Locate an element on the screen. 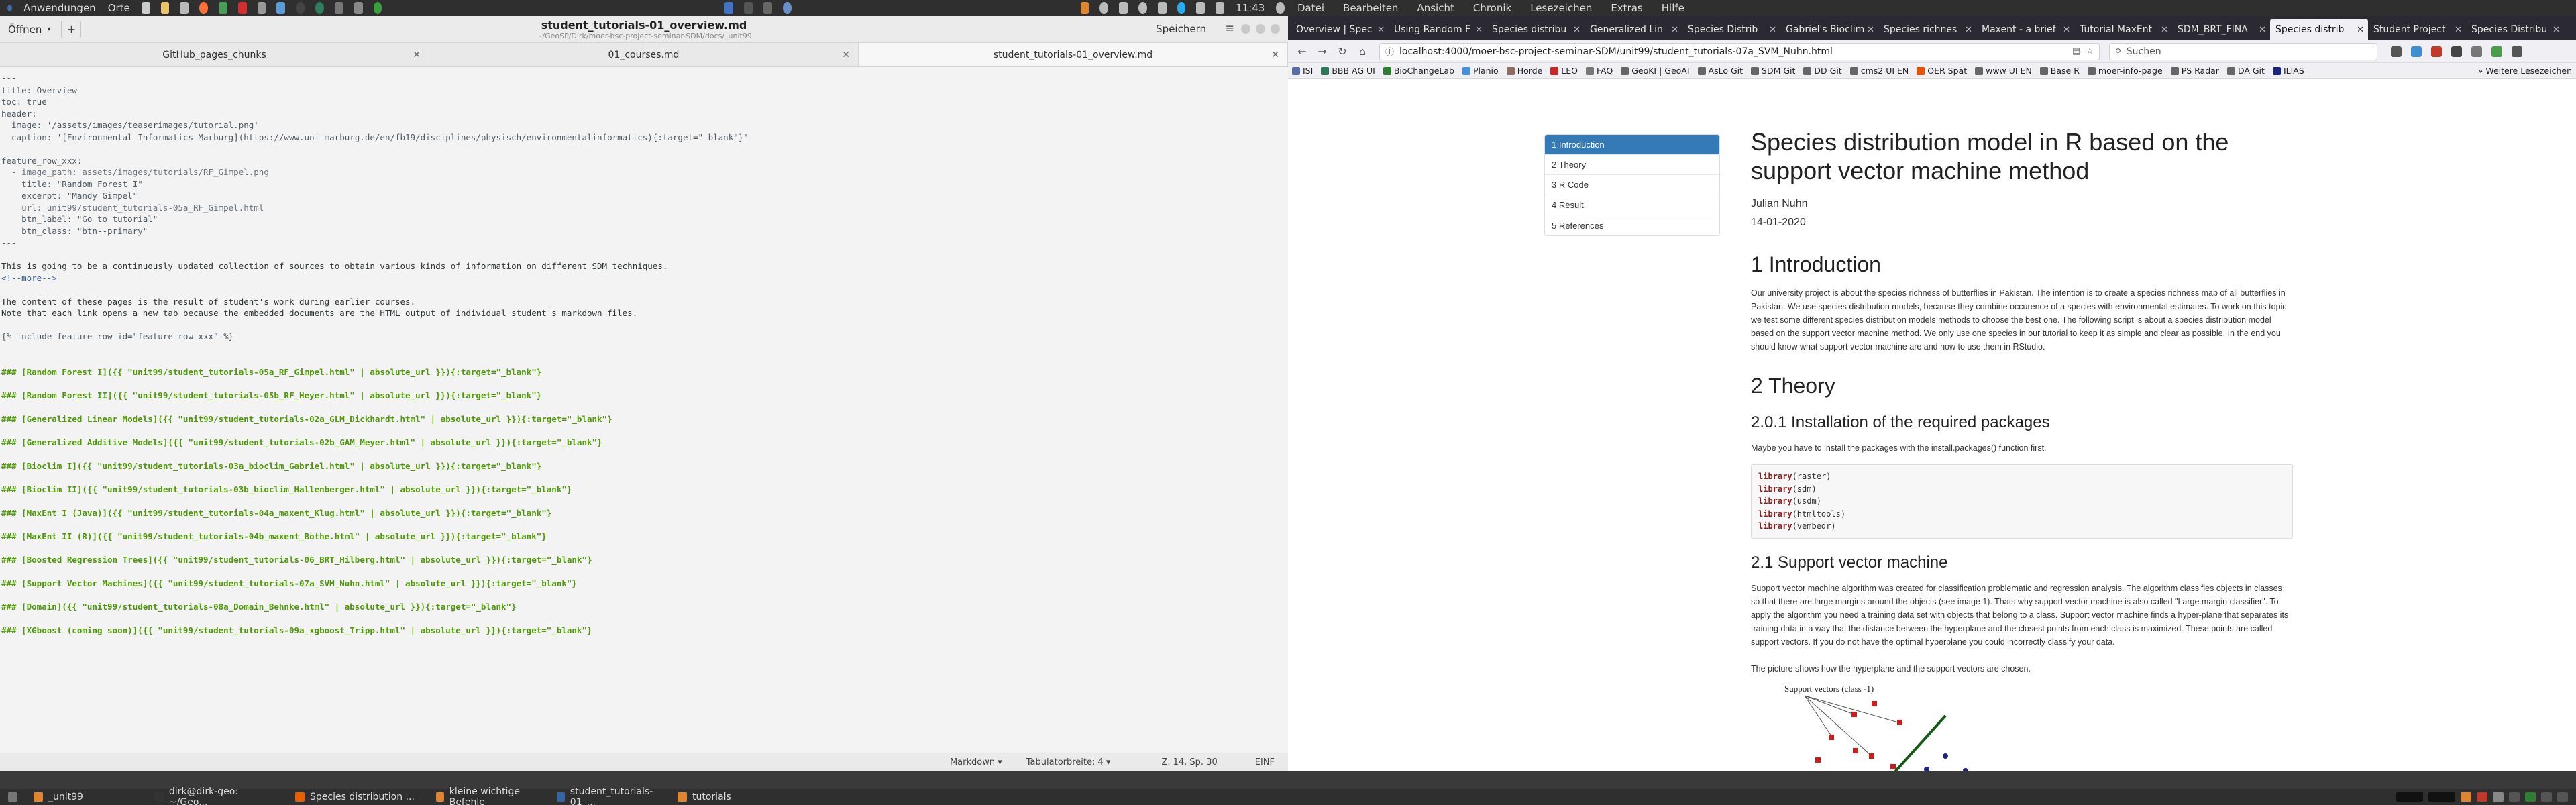 This screenshot has width=2576, height=805. browser-tab: Species distribu ✕ is located at coordinates (1536, 29).